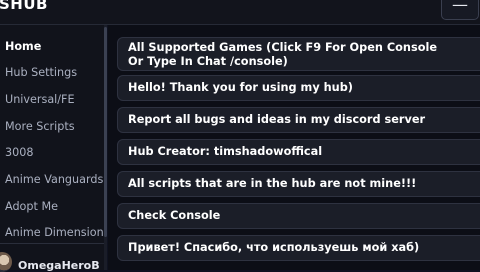 The height and width of the screenshot is (272, 480). Describe the element at coordinates (240, 87) in the screenshot. I see `card-text: Hello! Thank you for using my hub)` at that location.